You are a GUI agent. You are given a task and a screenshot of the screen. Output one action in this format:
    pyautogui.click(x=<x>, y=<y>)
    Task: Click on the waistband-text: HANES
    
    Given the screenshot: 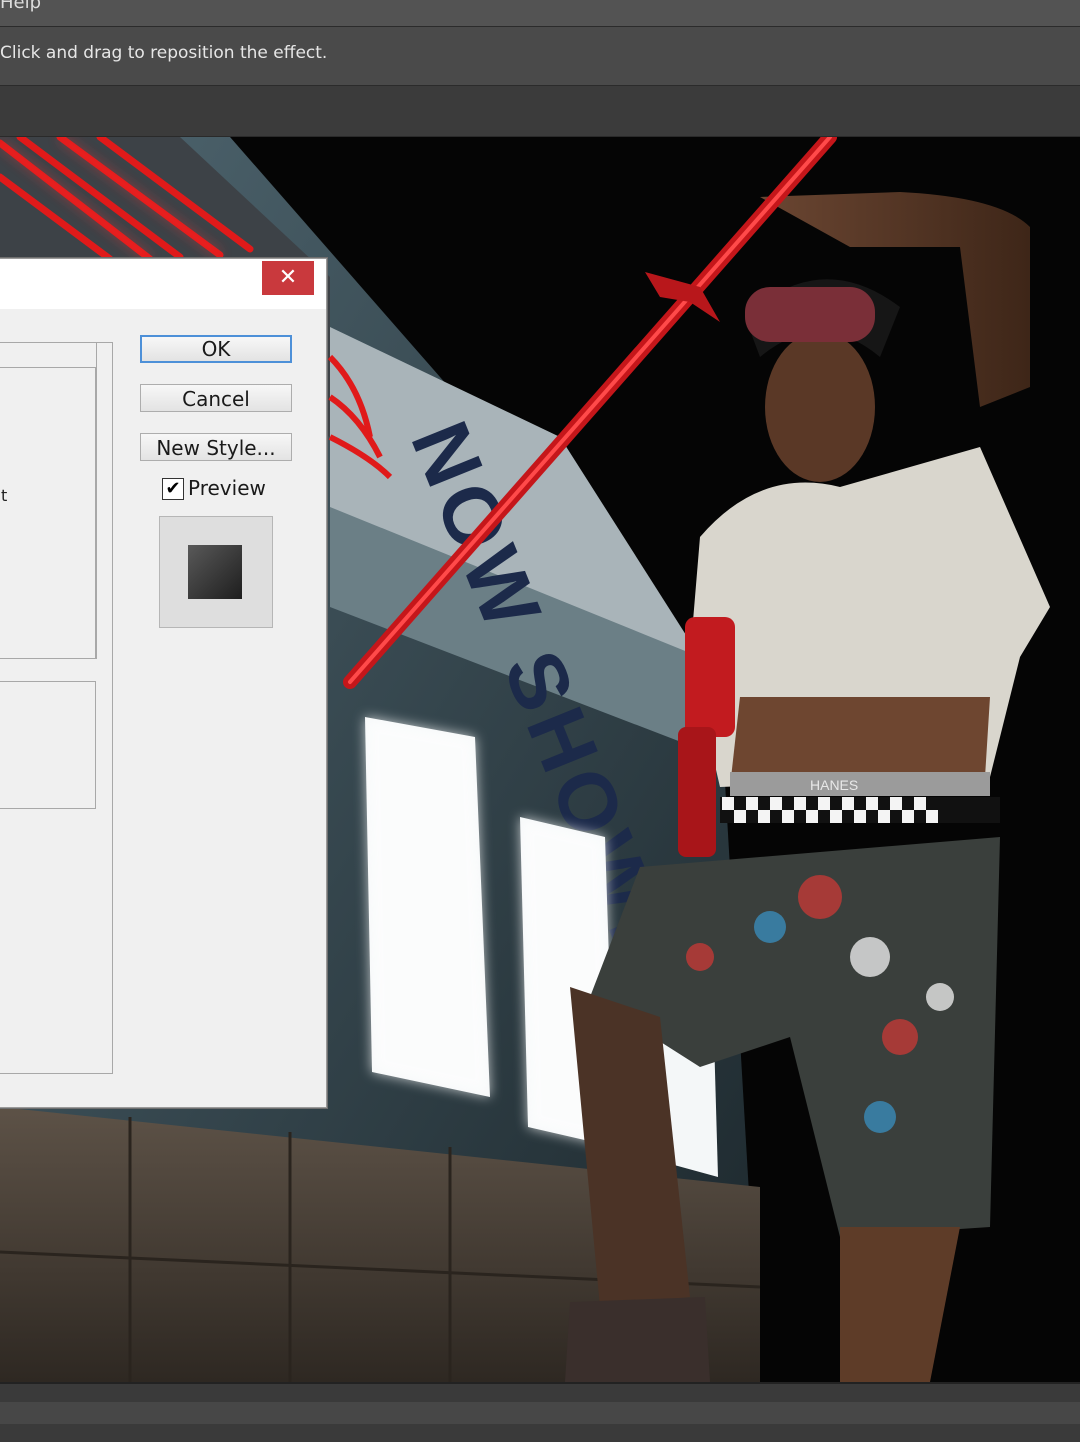 What is the action you would take?
    pyautogui.click(x=834, y=785)
    